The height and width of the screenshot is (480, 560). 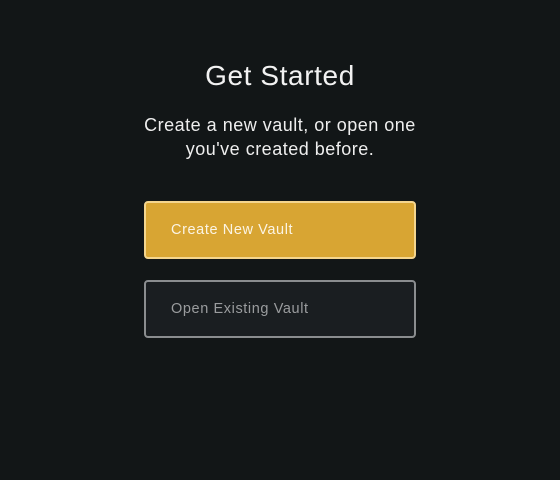 I want to click on page-title: Get Started, so click(x=280, y=75).